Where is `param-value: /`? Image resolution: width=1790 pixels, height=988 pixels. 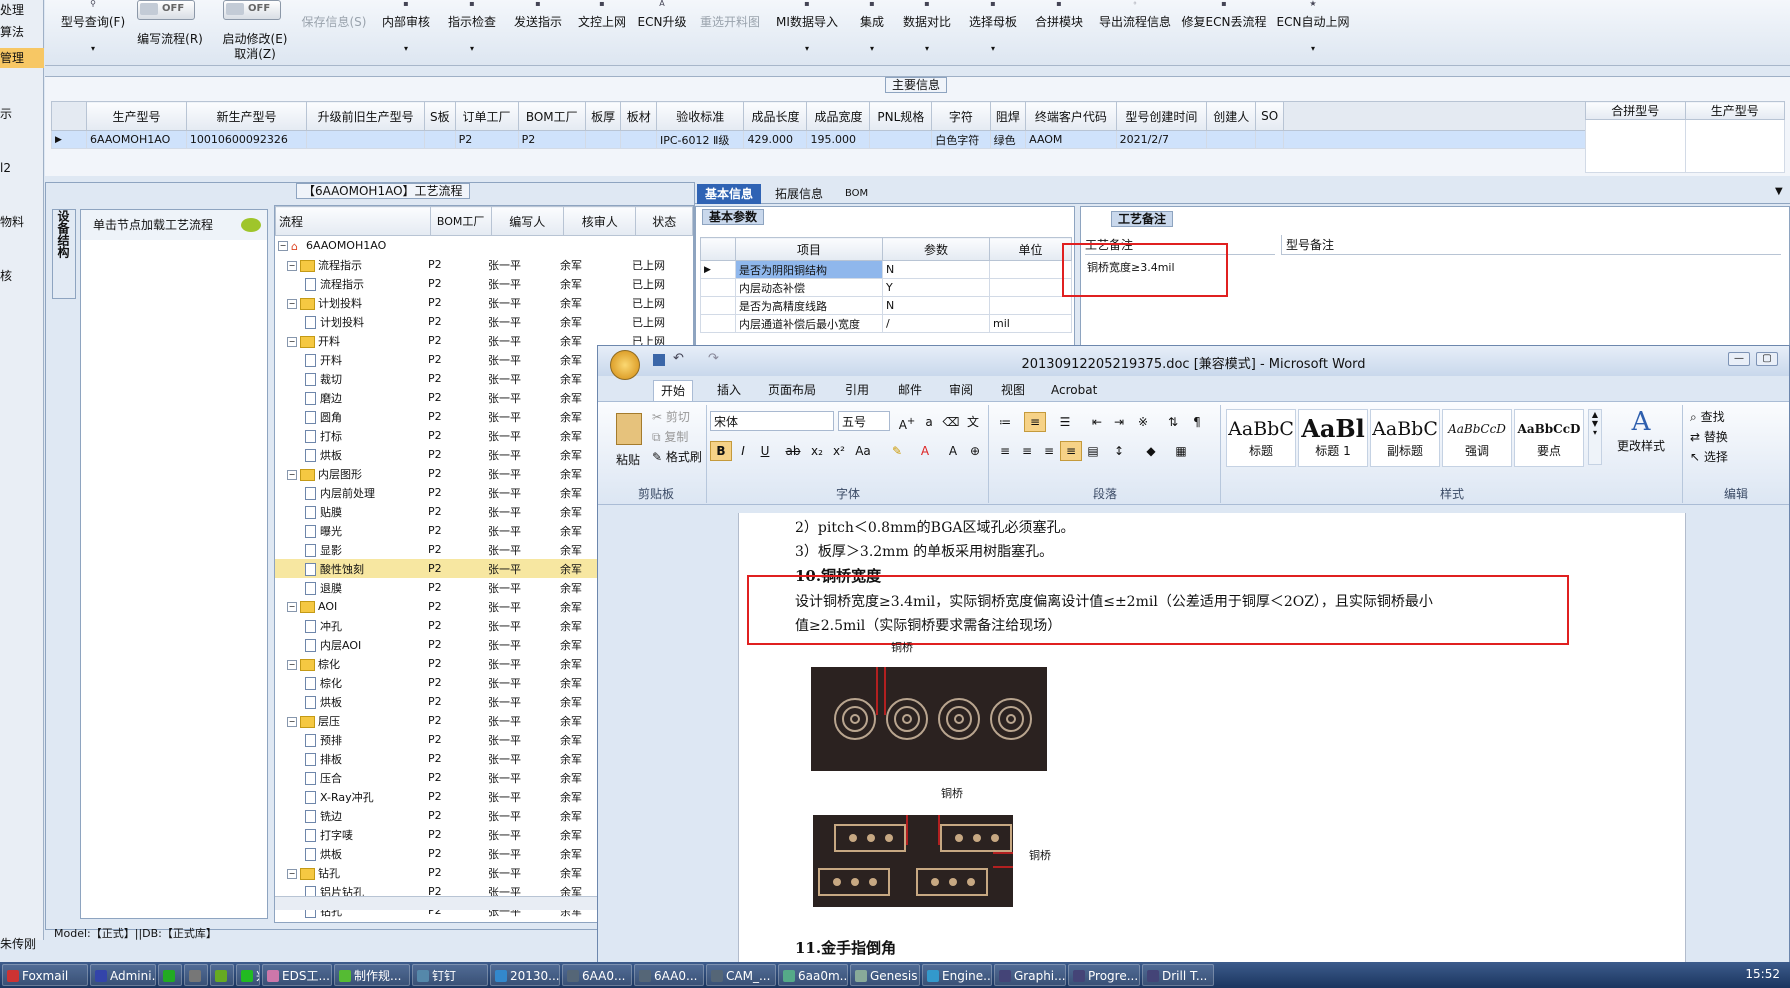 param-value: / is located at coordinates (936, 323).